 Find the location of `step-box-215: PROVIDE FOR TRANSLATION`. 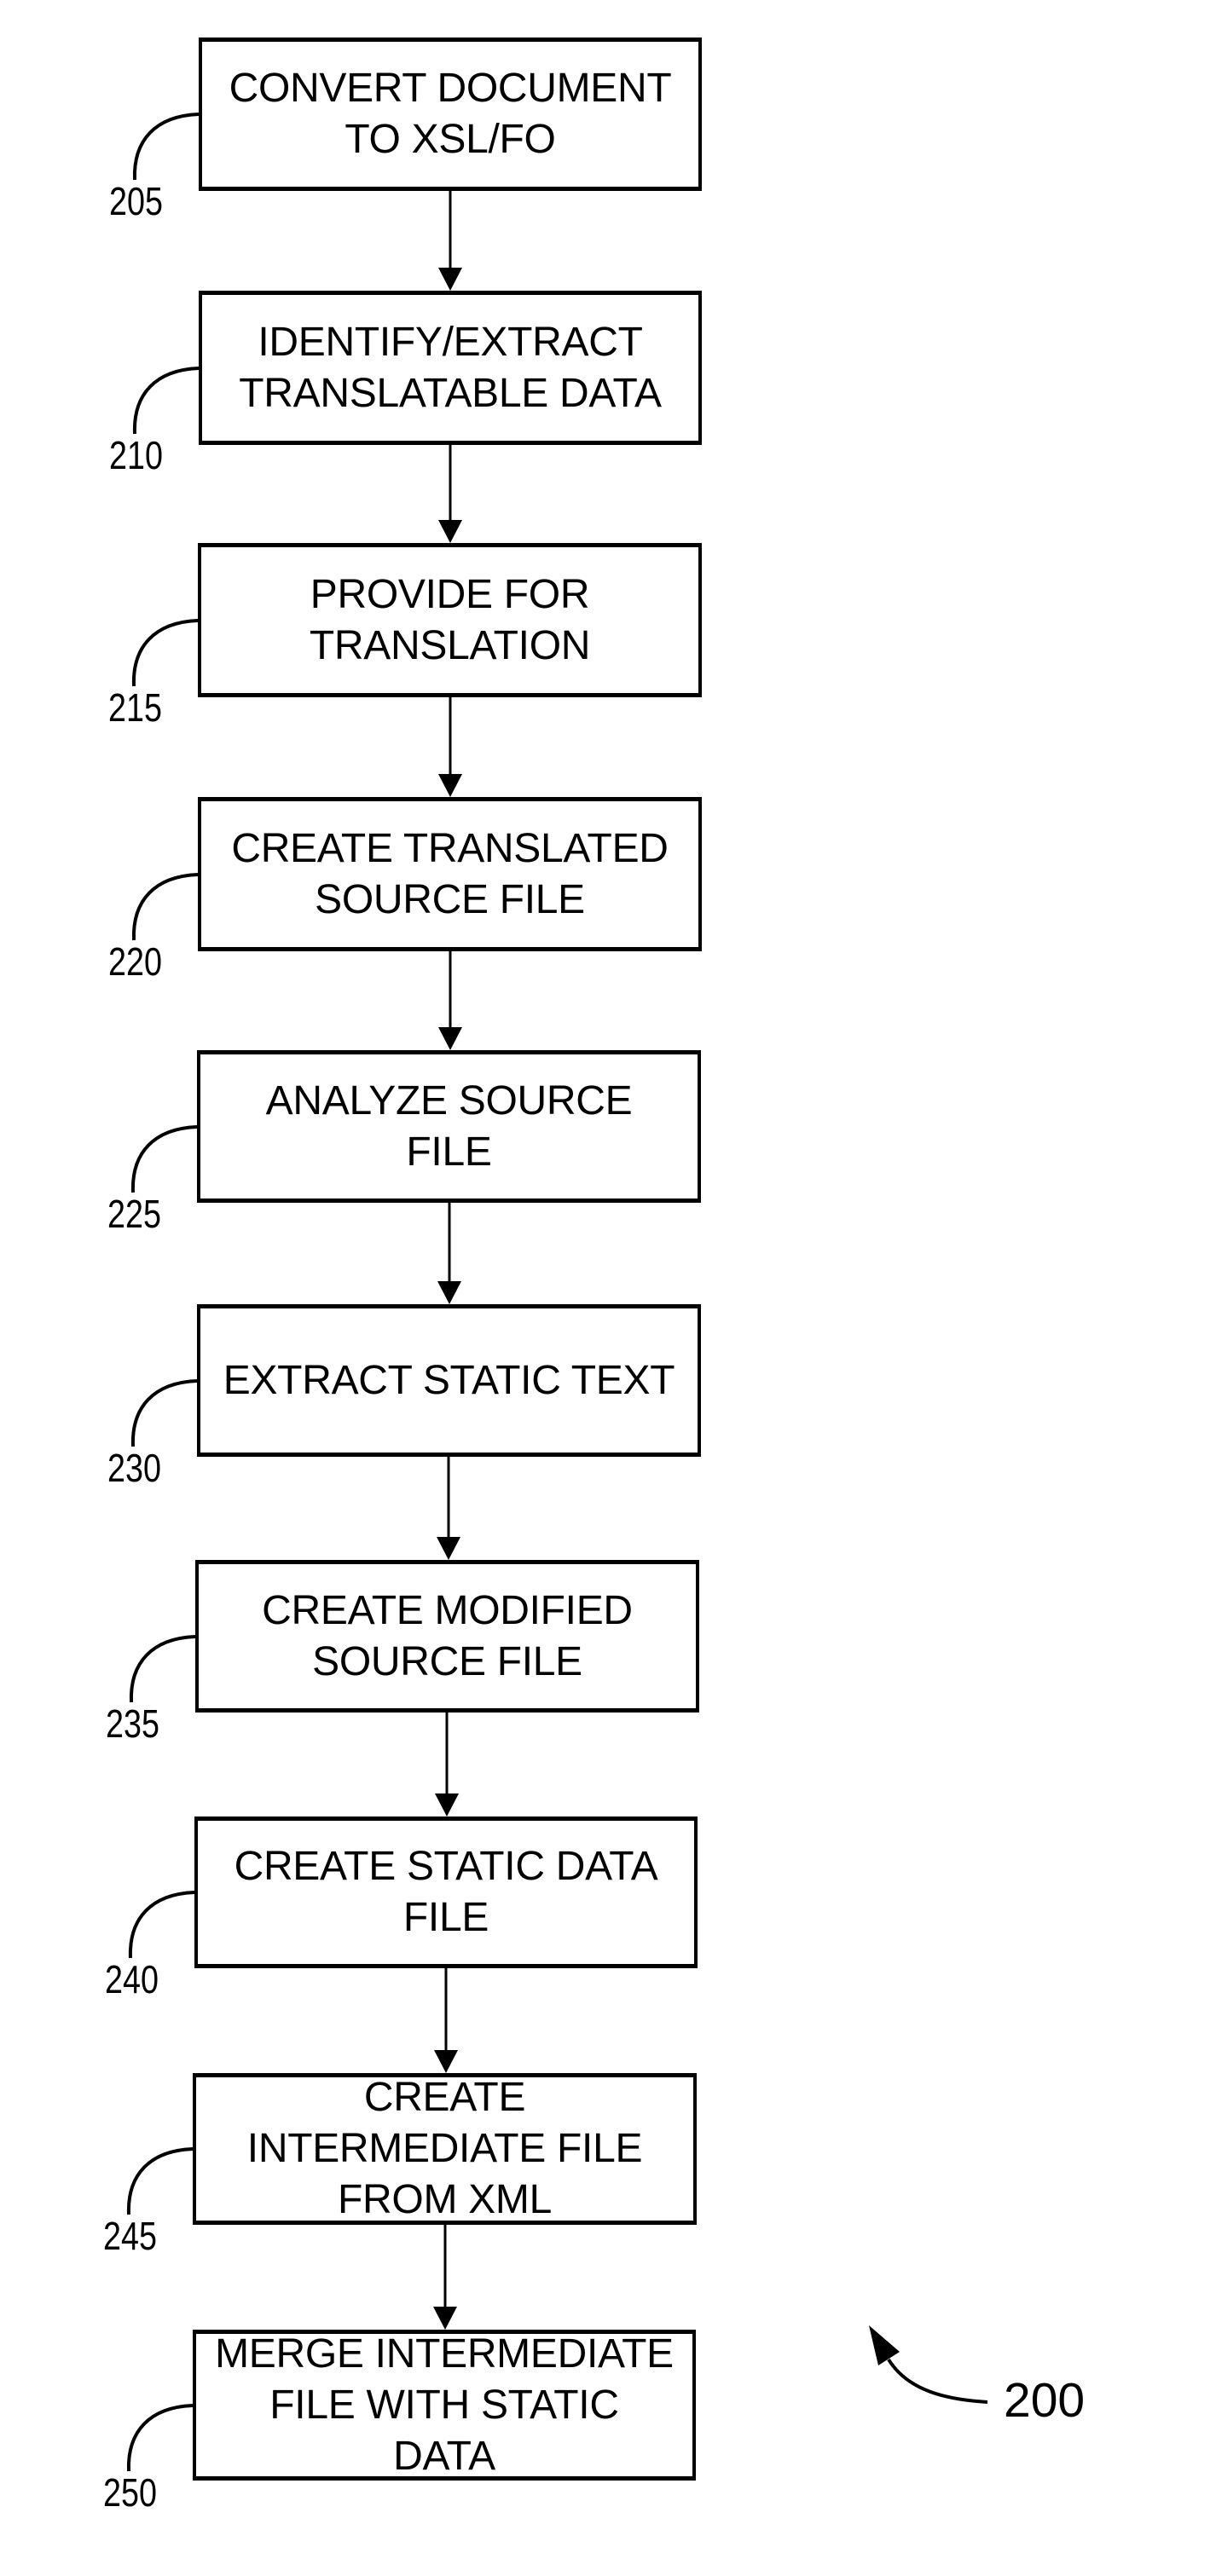

step-box-215: PROVIDE FOR TRANSLATION is located at coordinates (450, 620).